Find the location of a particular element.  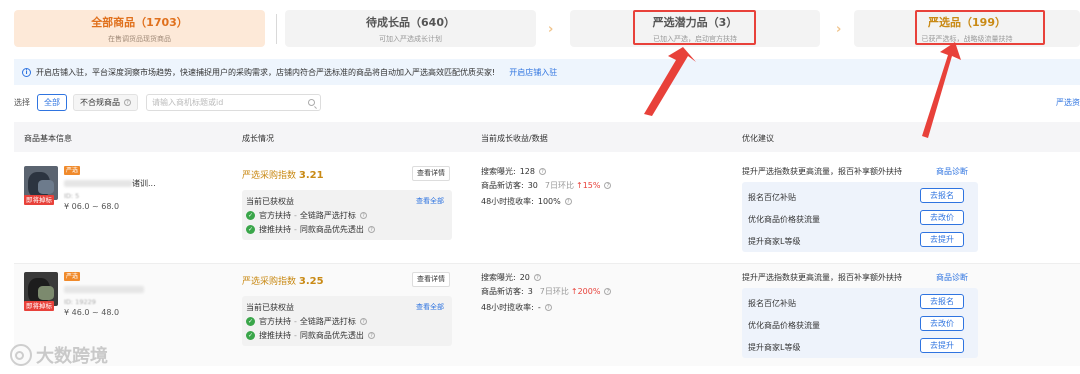

open-store-link: 开启店铺入驻 is located at coordinates (533, 72).